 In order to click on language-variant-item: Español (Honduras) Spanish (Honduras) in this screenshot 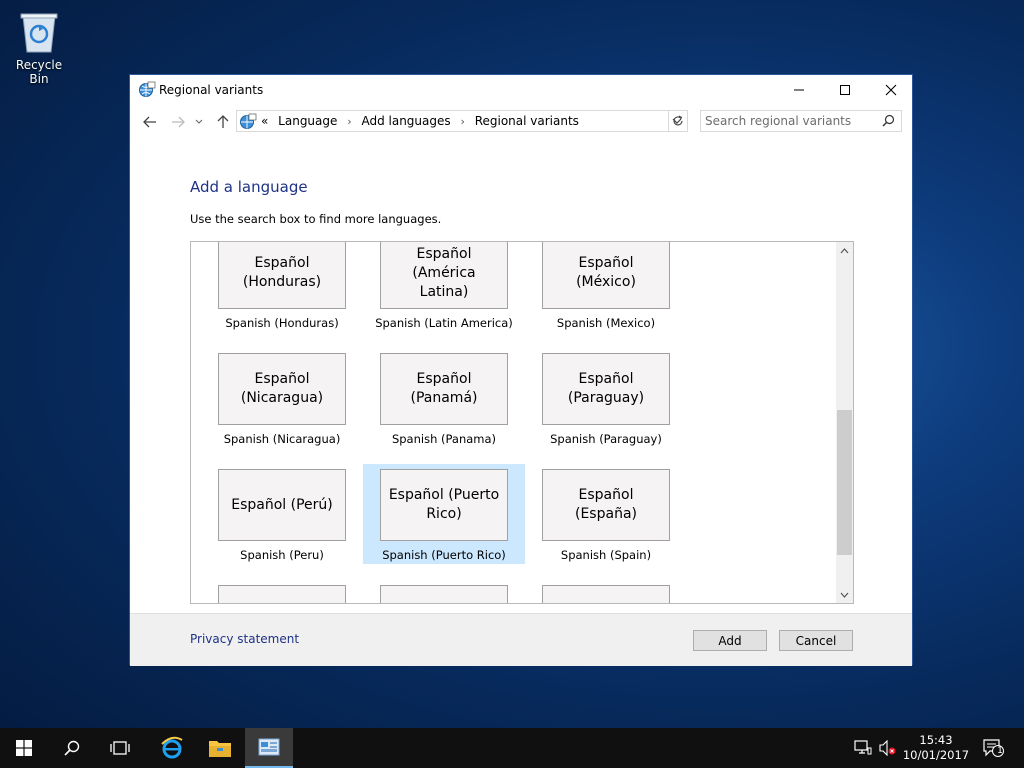, I will do `click(282, 287)`.